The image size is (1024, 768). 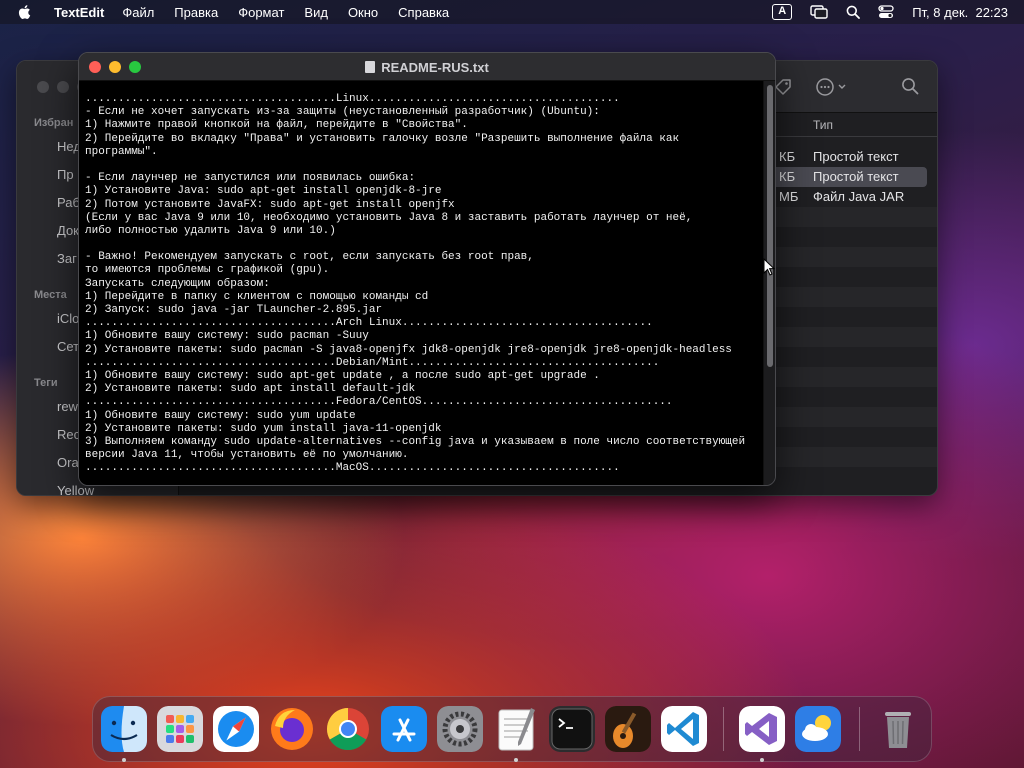 I want to click on sidebar-tag: Rec, so click(x=68, y=434).